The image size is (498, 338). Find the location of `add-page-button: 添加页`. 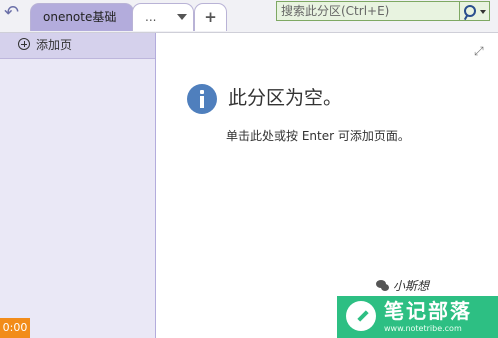

add-page-button: 添加页 is located at coordinates (77, 46).